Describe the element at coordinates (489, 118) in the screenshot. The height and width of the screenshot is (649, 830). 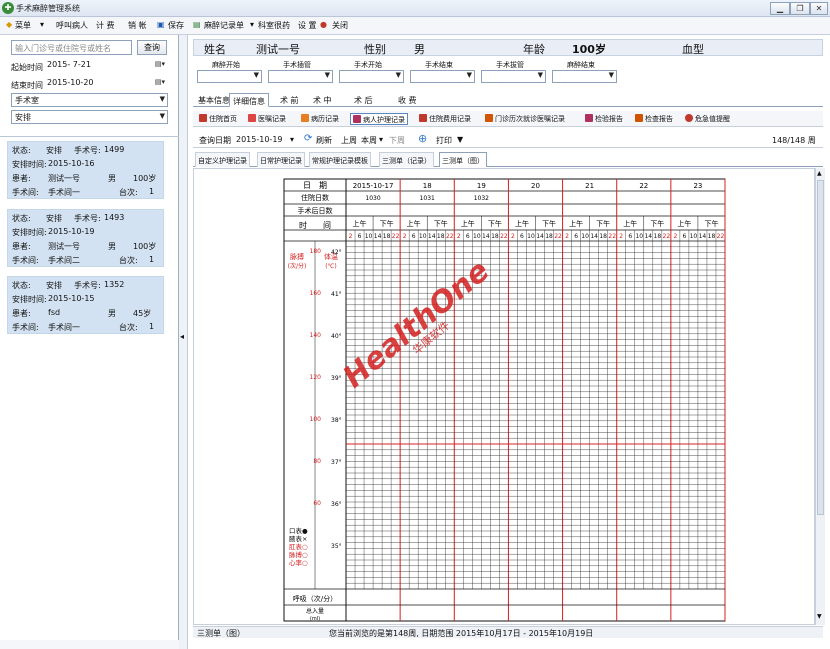
I see `outpatient-icon` at that location.